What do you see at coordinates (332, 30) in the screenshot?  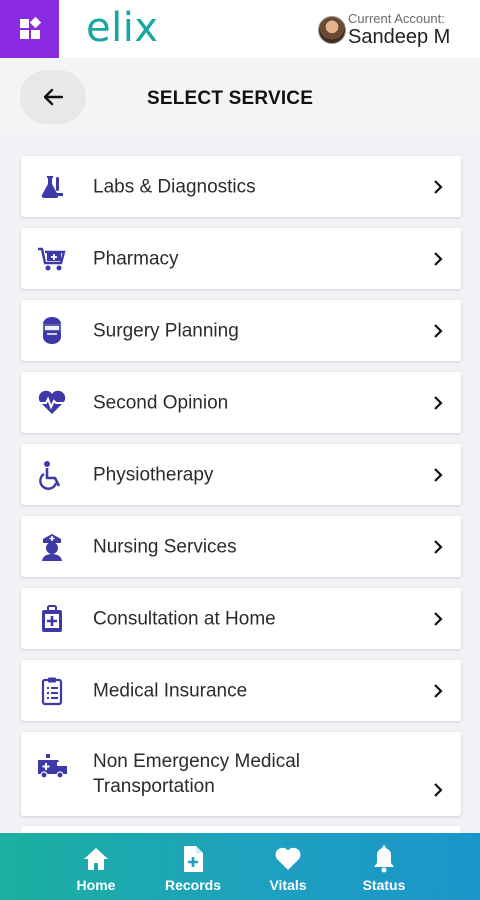 I see `avatar` at bounding box center [332, 30].